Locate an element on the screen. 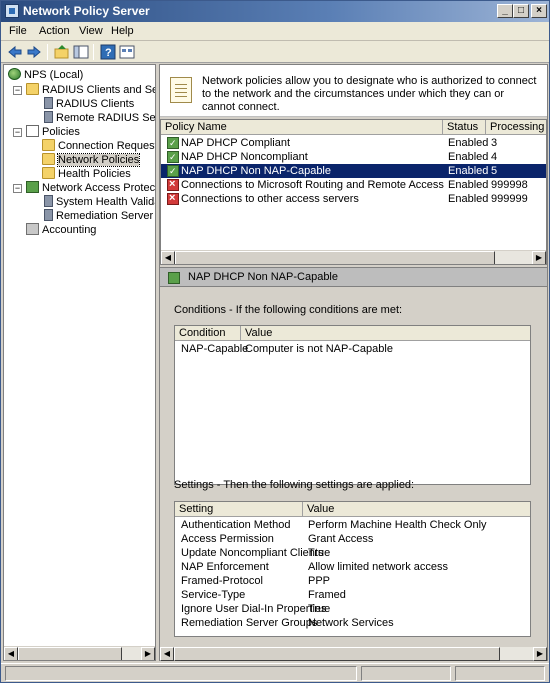 The image size is (550, 683). tree-item-label: NPS (Local) is located at coordinates (54, 75).